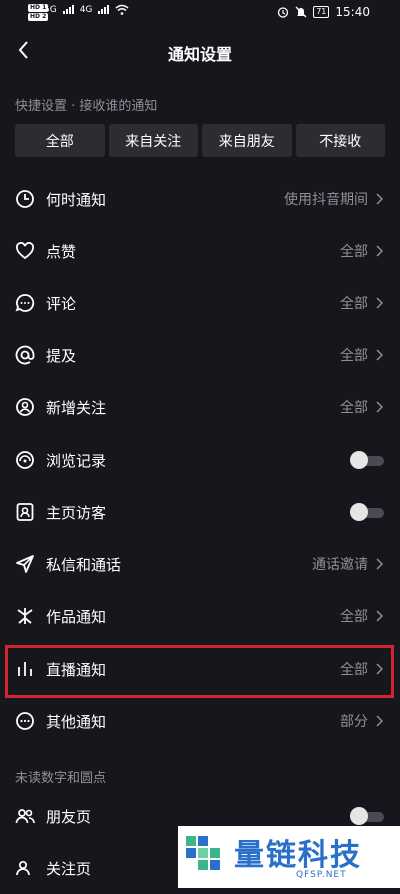 The image size is (400, 894). Describe the element at coordinates (247, 140) in the screenshot. I see `quick-friends-button: 来自朋友` at that location.